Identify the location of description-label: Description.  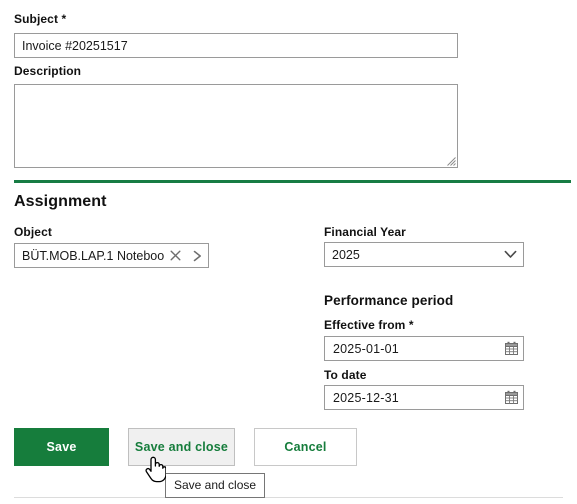
(48, 71).